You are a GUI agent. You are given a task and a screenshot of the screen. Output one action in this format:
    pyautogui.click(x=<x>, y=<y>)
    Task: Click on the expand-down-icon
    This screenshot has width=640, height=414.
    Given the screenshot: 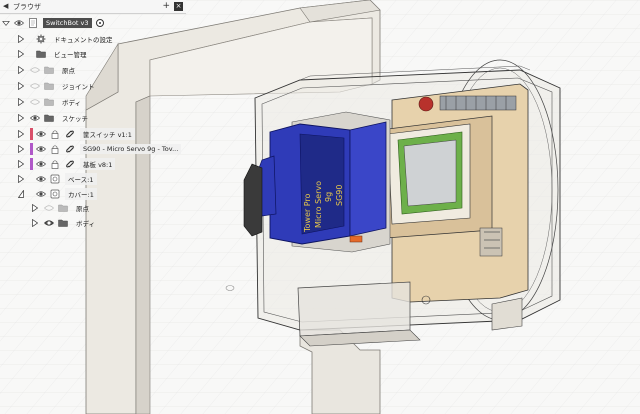 What is the action you would take?
    pyautogui.click(x=6, y=23)
    